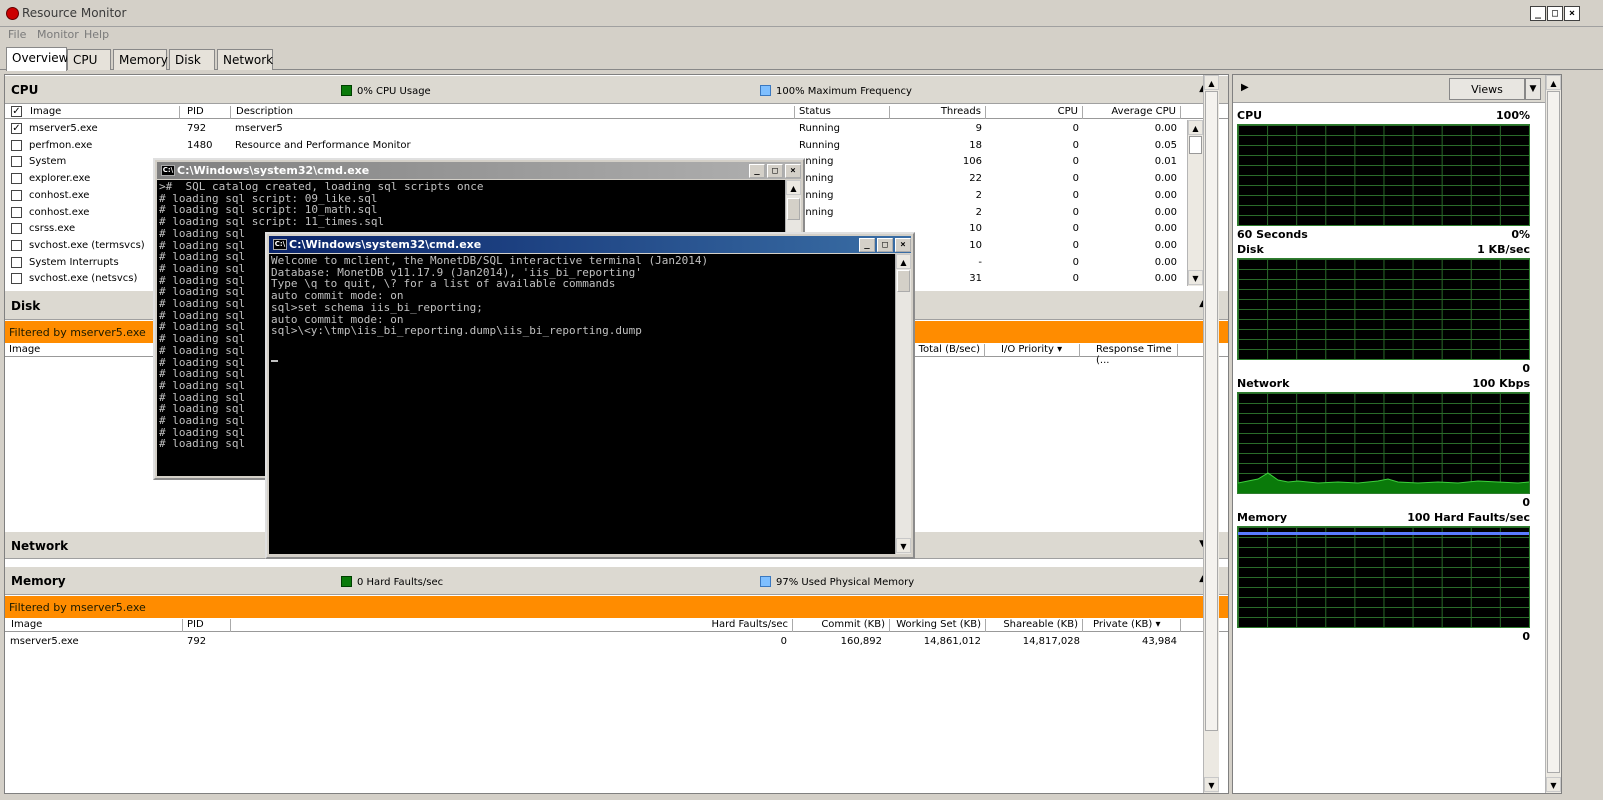  I want to click on overview-scrollbar: ▲ ▼, so click(1211, 434).